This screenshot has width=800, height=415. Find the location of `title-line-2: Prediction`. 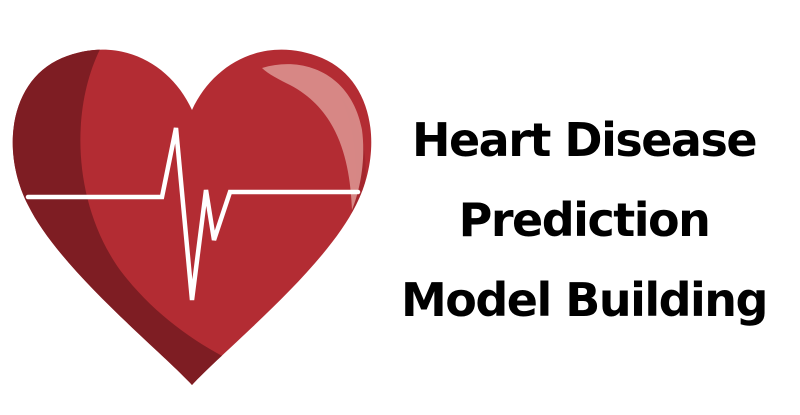

title-line-2: Prediction is located at coordinates (584, 220).